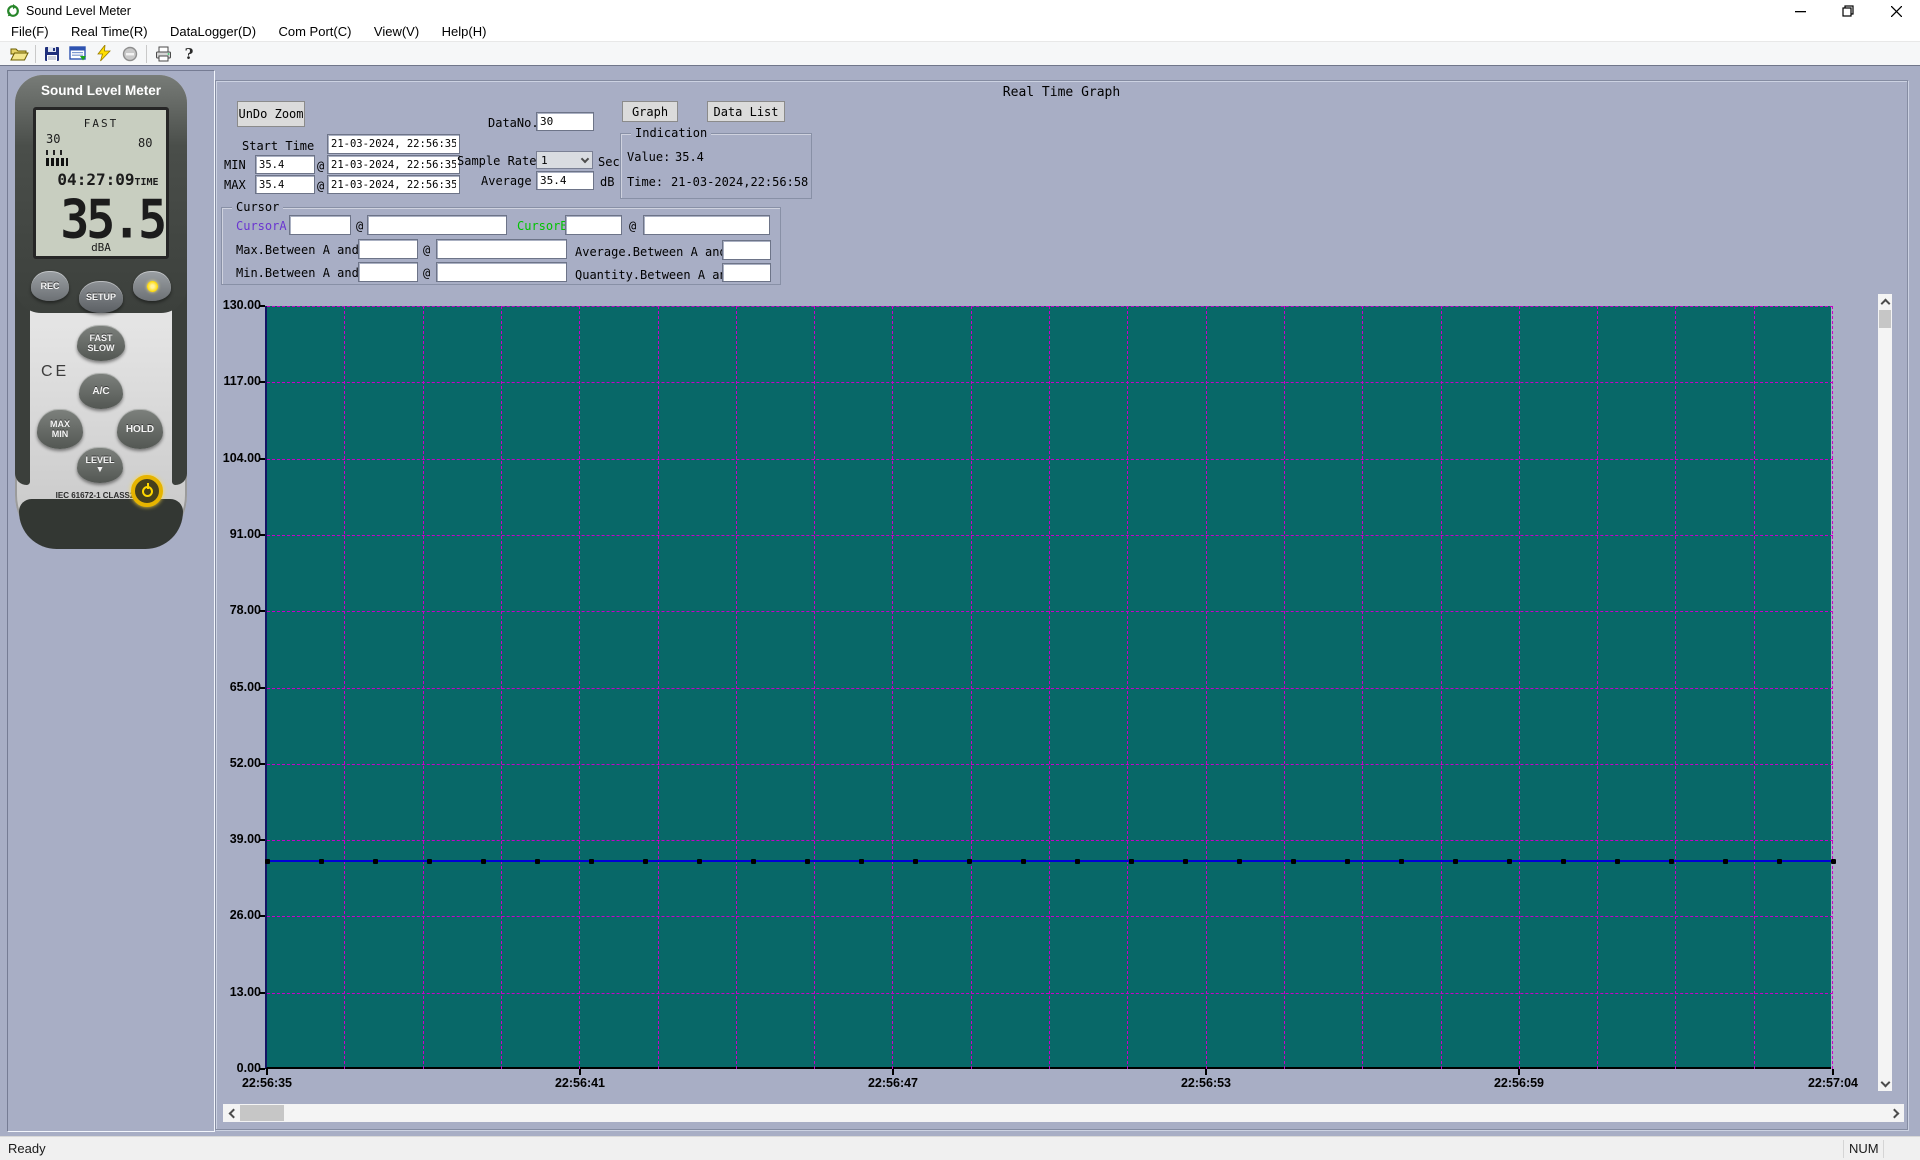 The width and height of the screenshot is (1920, 1160). What do you see at coordinates (706, 225) in the screenshot?
I see `cursor-b-time-field` at bounding box center [706, 225].